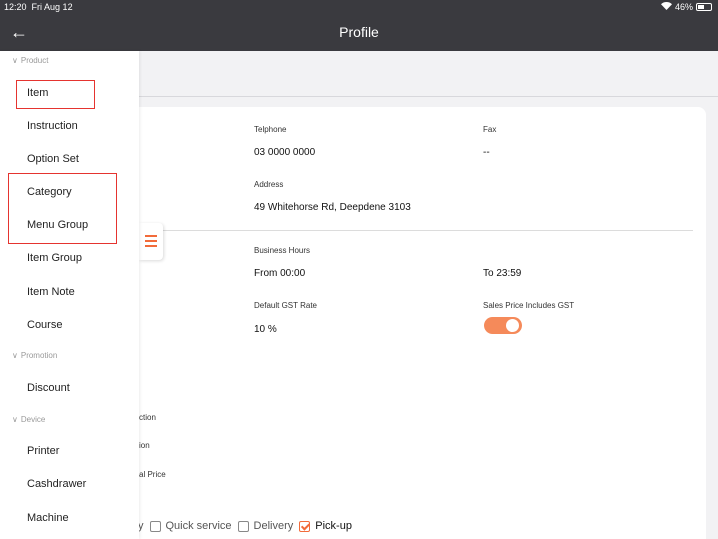 This screenshot has height=539, width=718. What do you see at coordinates (280, 273) in the screenshot?
I see `business-hours-from: From 00:00` at bounding box center [280, 273].